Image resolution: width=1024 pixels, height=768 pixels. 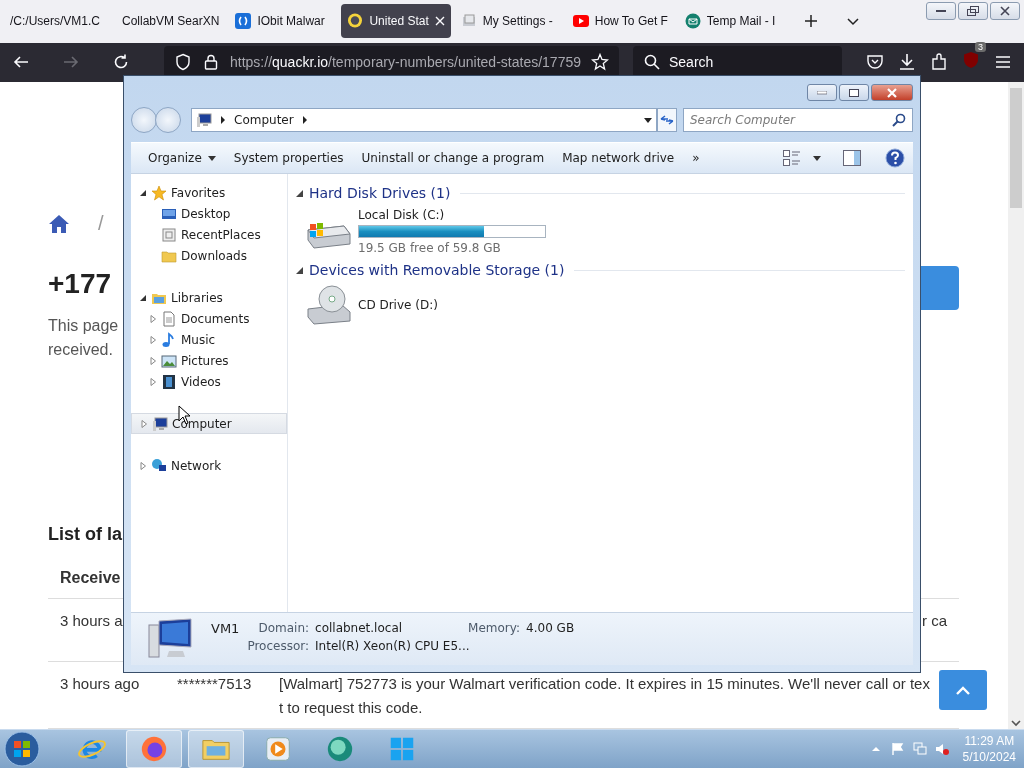 What do you see at coordinates (600, 231) in the screenshot?
I see `drive-item: Local Disk (C:) 19.5 GB free of 59.8 GB` at bounding box center [600, 231].